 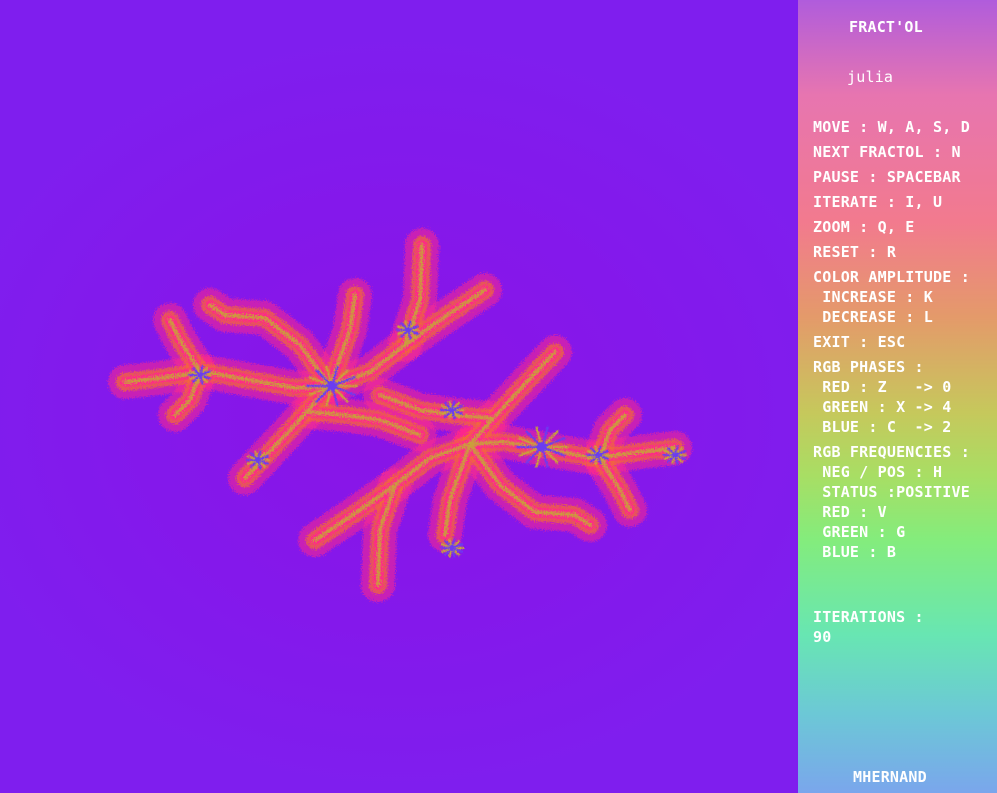 What do you see at coordinates (878, 472) in the screenshot?
I see `control-neg-pos: NEG / POS : H` at bounding box center [878, 472].